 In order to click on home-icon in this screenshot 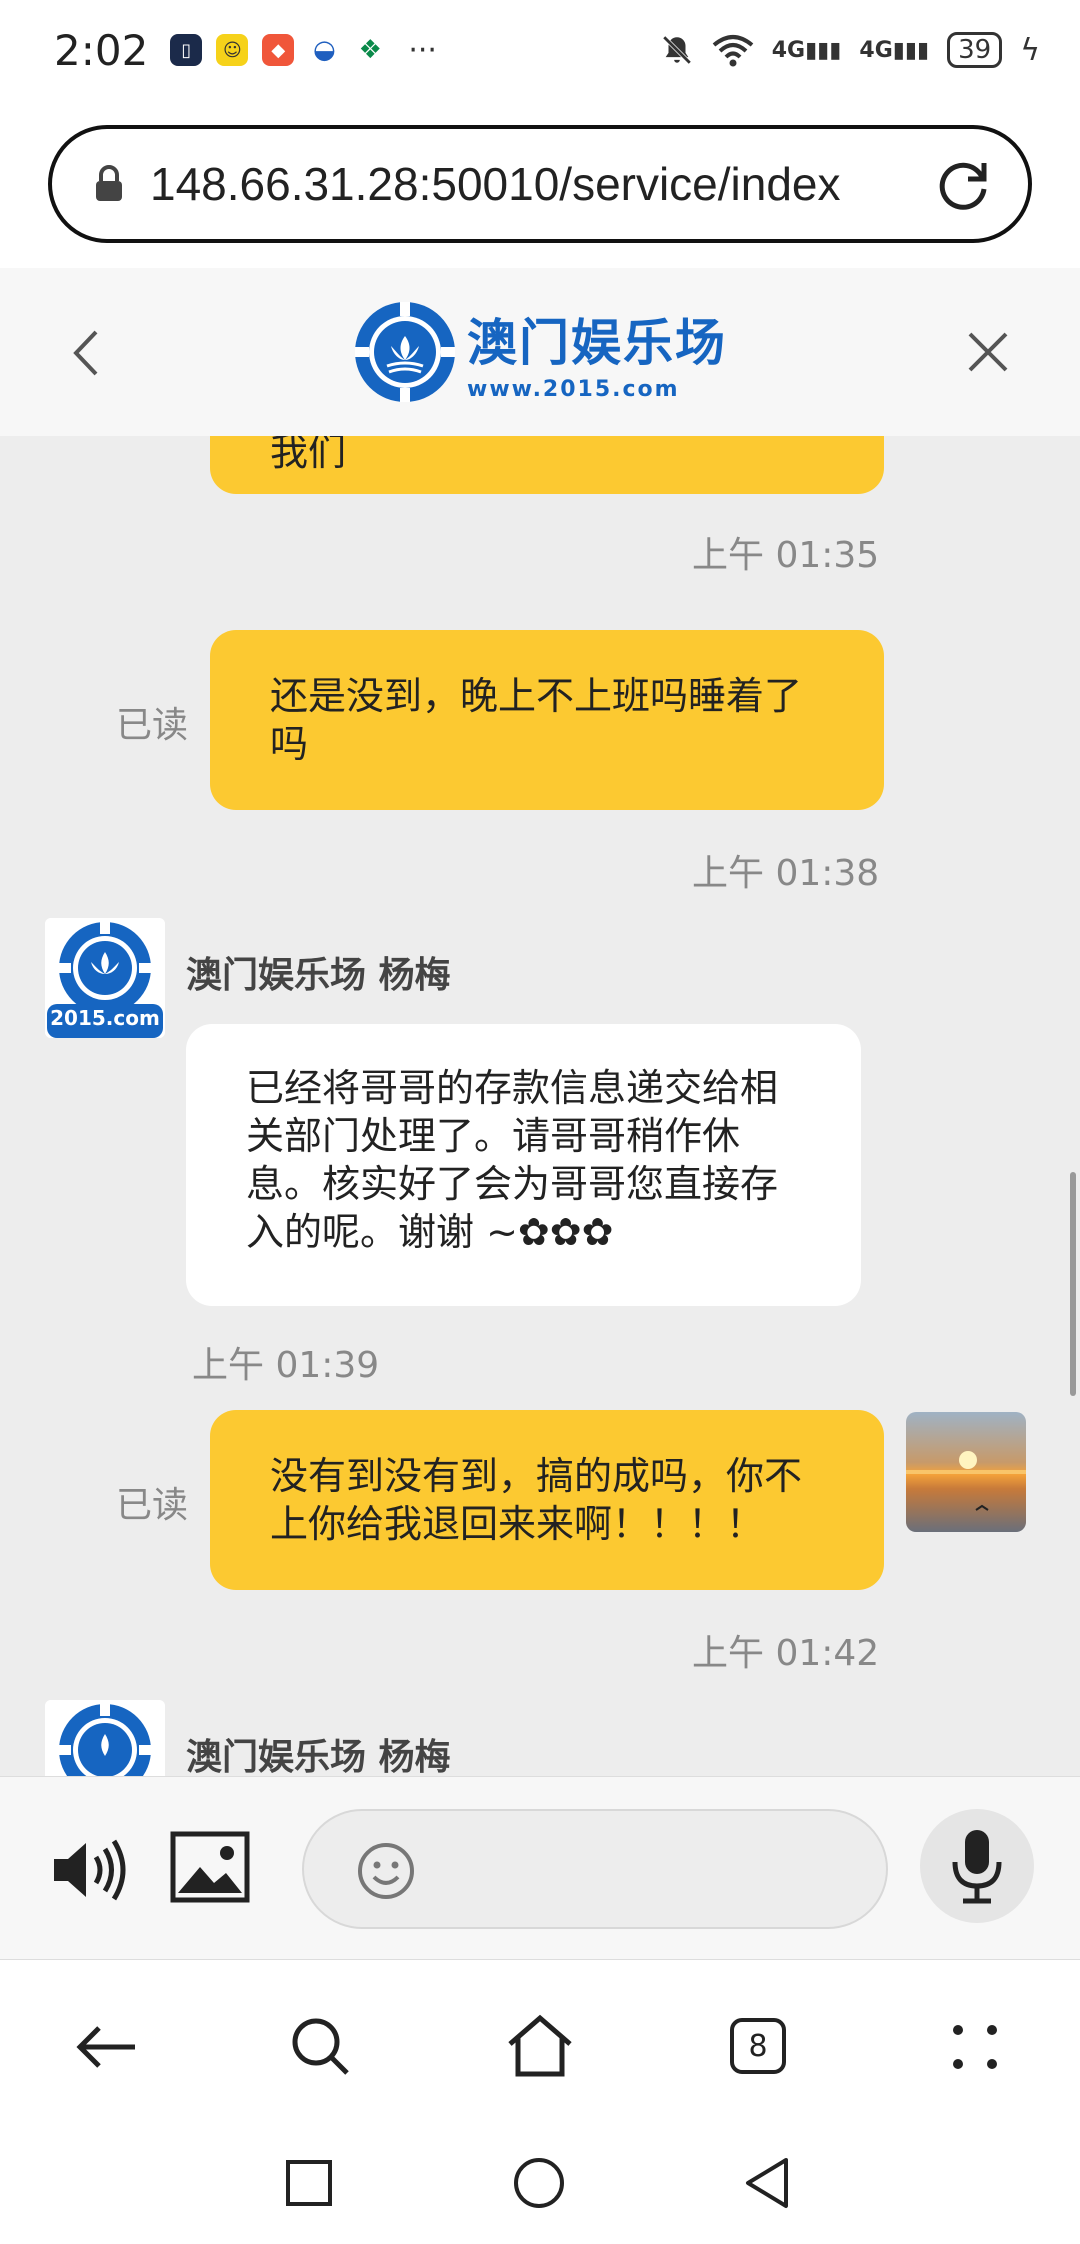, I will do `click(540, 2045)`.